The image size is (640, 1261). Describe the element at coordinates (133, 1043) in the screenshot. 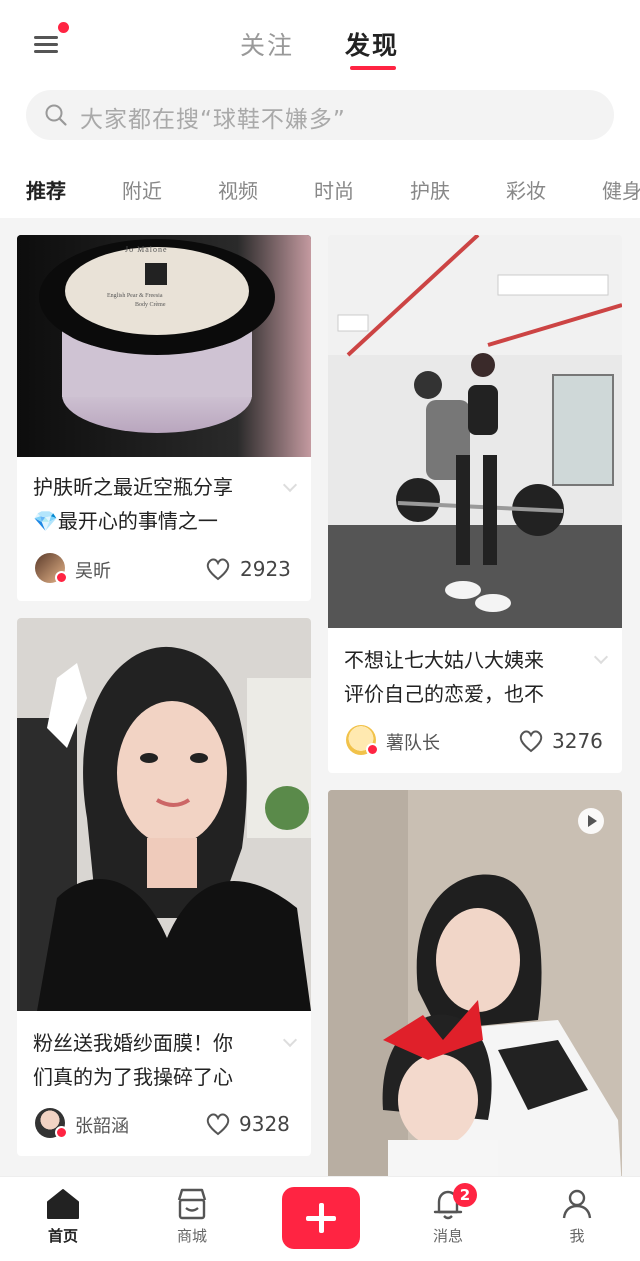

I see `card-title-line1: 粉丝送我婚纱面膜！你` at that location.